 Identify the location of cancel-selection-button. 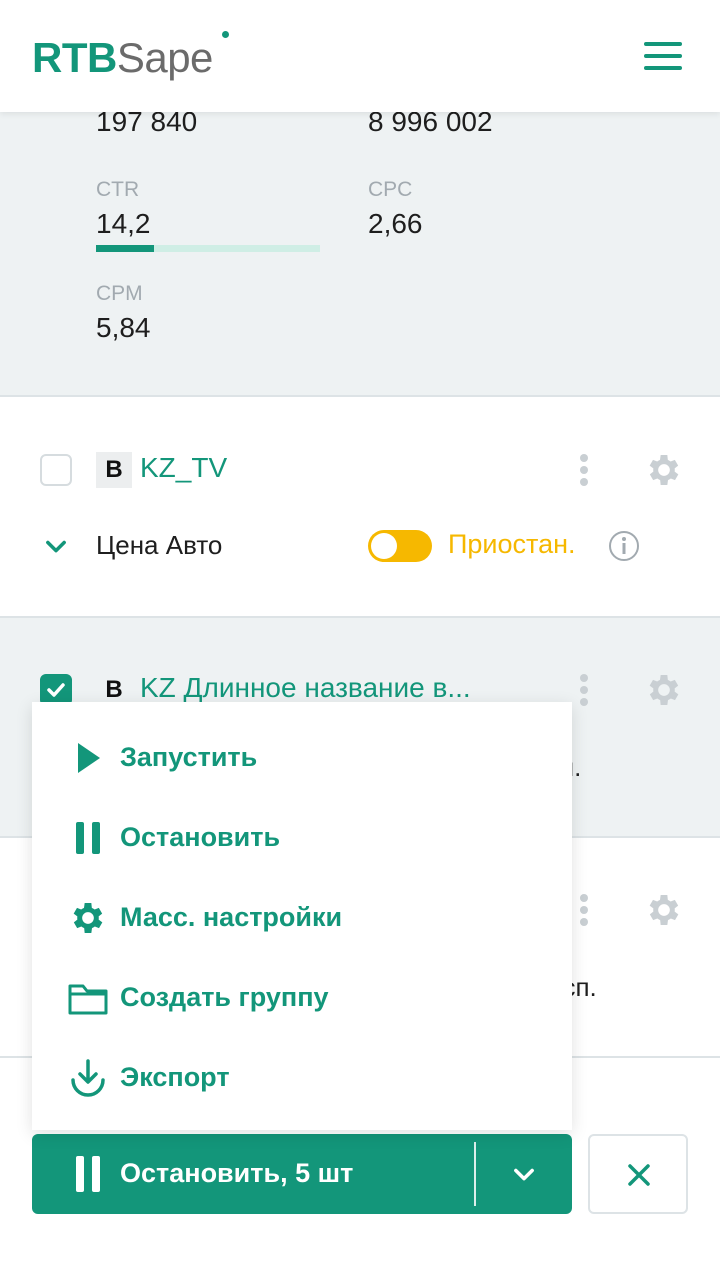
(638, 1174).